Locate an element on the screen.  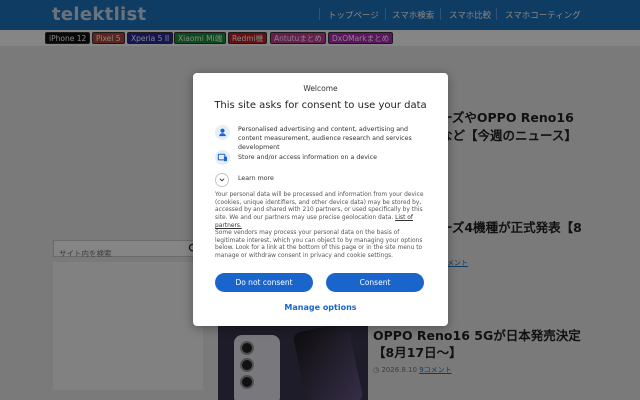
person-icon is located at coordinates (222, 132).